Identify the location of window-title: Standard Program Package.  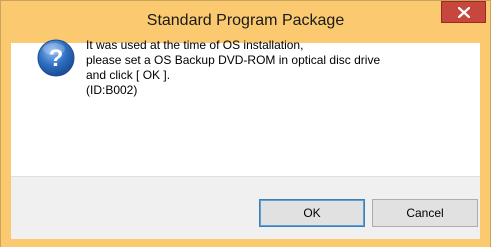
(245, 20).